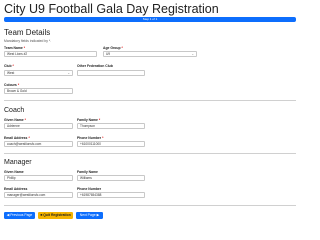 The width and height of the screenshot is (320, 240). Describe the element at coordinates (89, 189) in the screenshot. I see `manager-phone-label: Phone Number` at that location.